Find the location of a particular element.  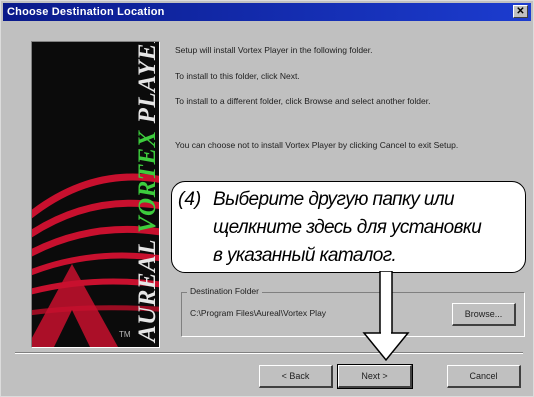

back-button: < Back is located at coordinates (296, 376).